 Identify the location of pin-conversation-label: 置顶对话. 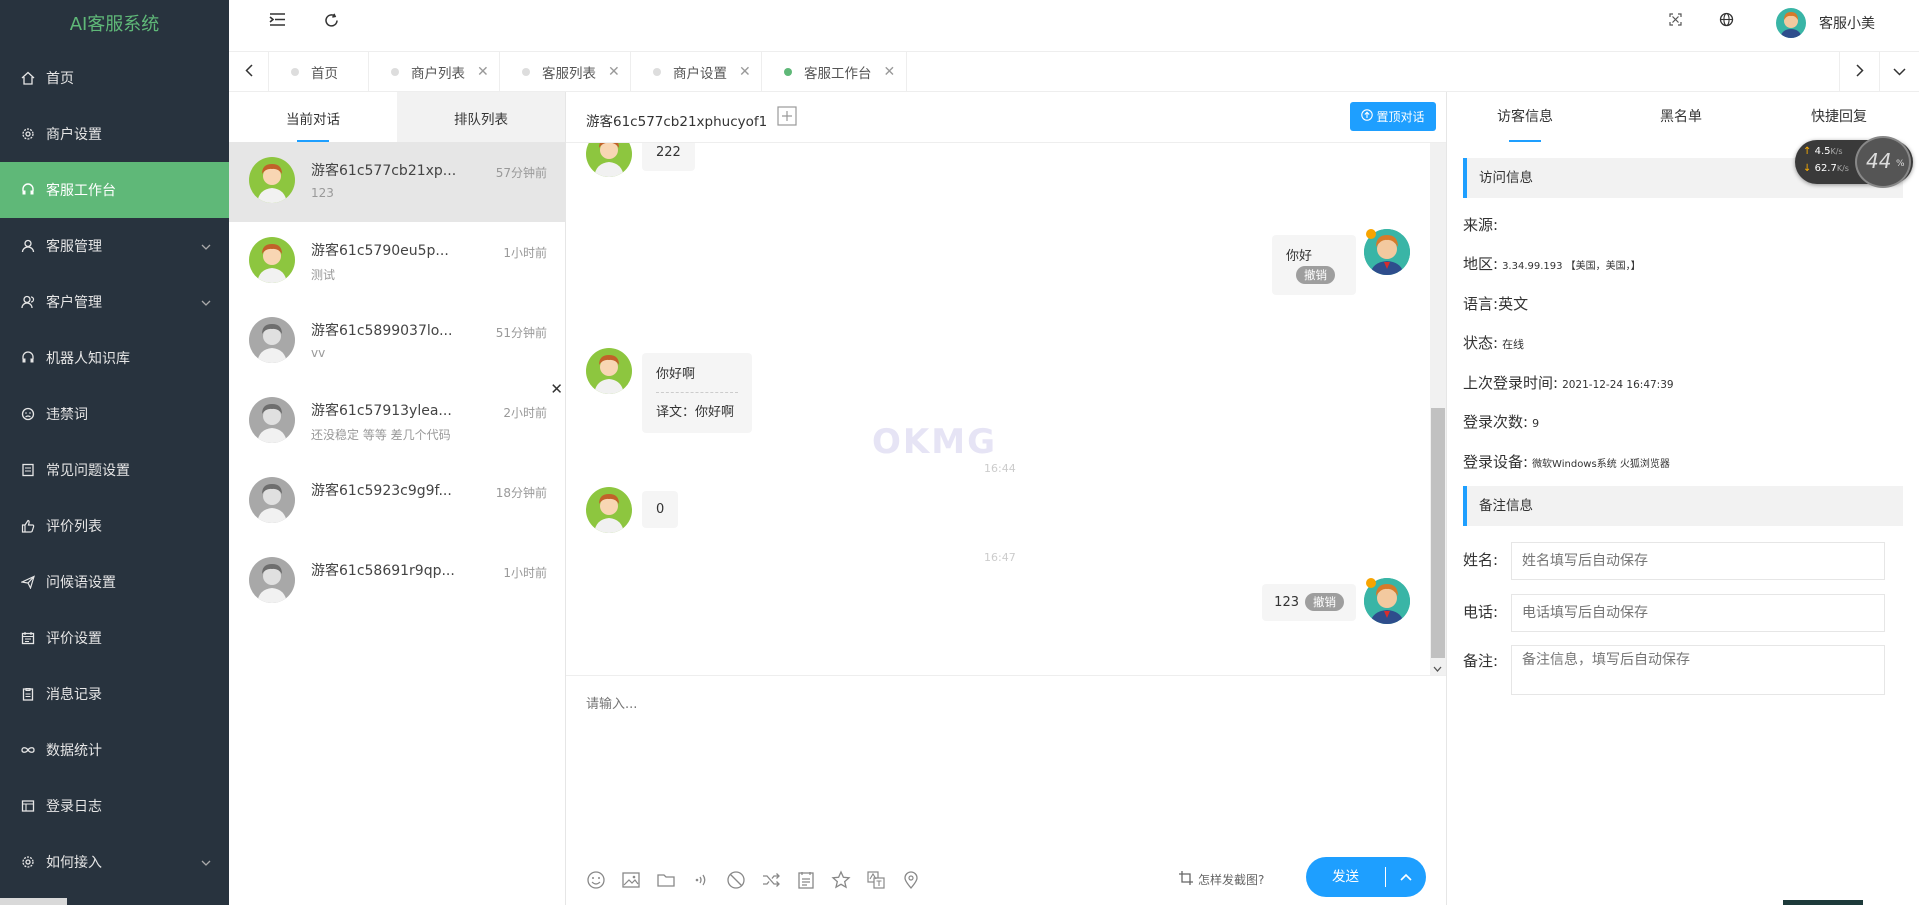
(1400, 117).